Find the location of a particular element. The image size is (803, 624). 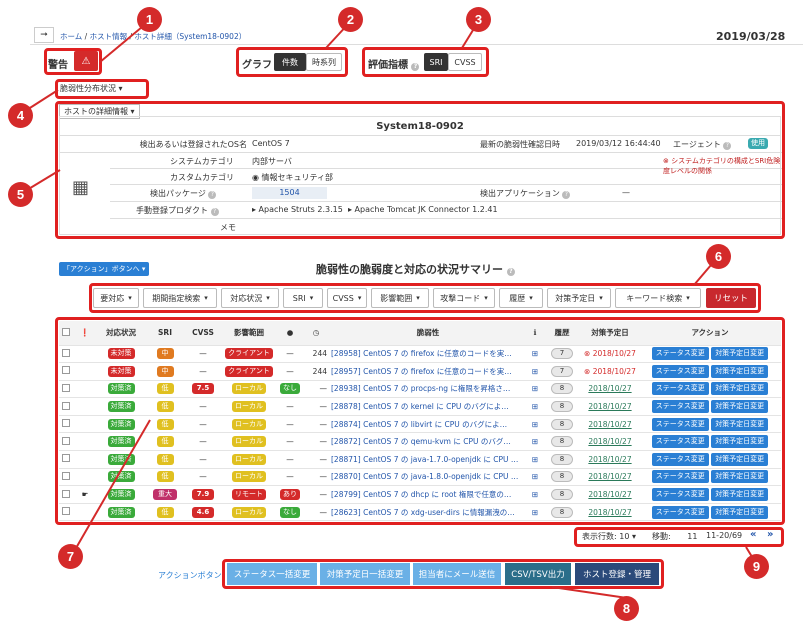

callout-5: 5 is located at coordinates (20, 194).